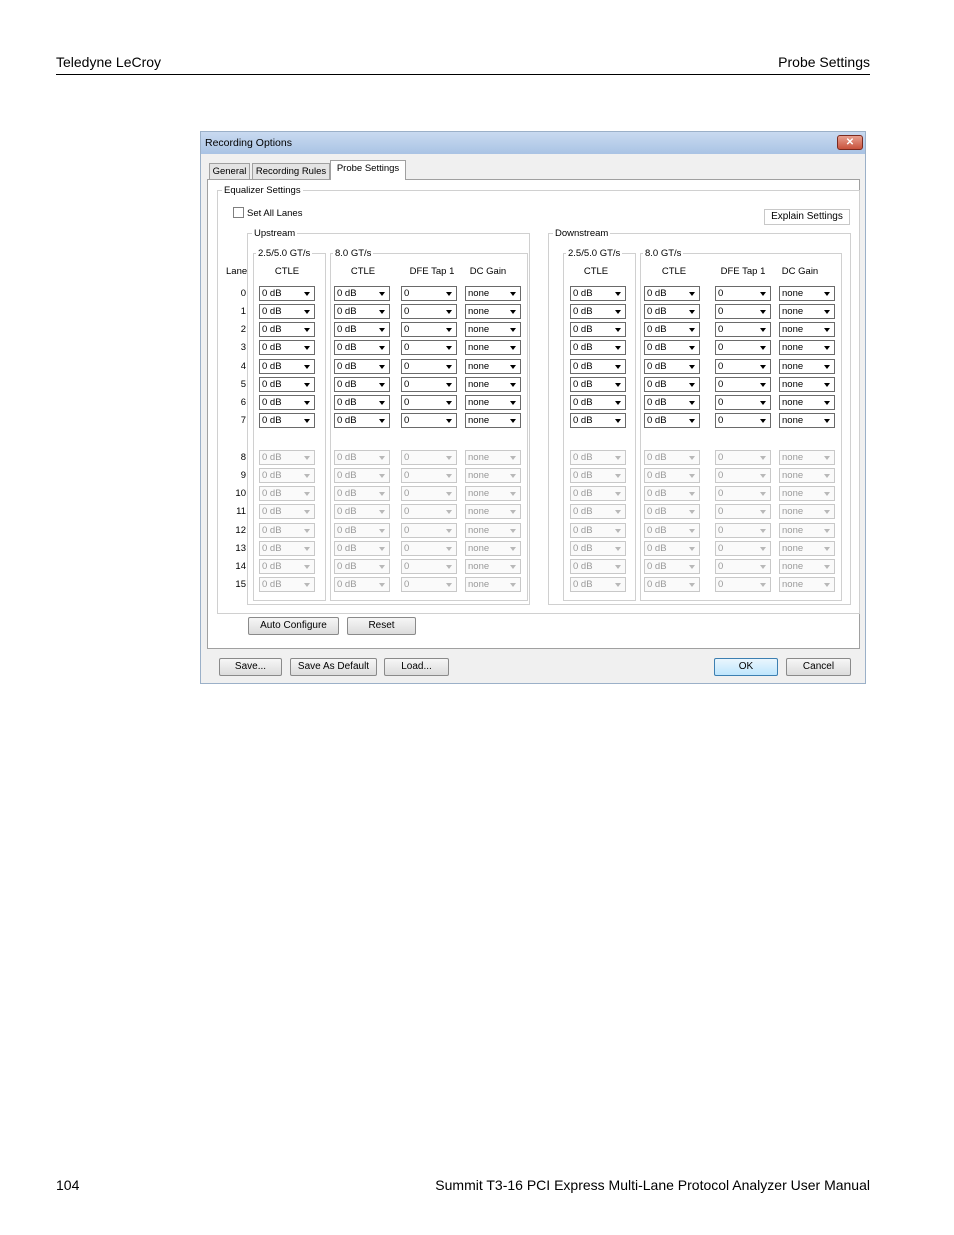 The width and height of the screenshot is (954, 1235). I want to click on upstream-lane-4-col-3-dropdown: none, so click(493, 366).